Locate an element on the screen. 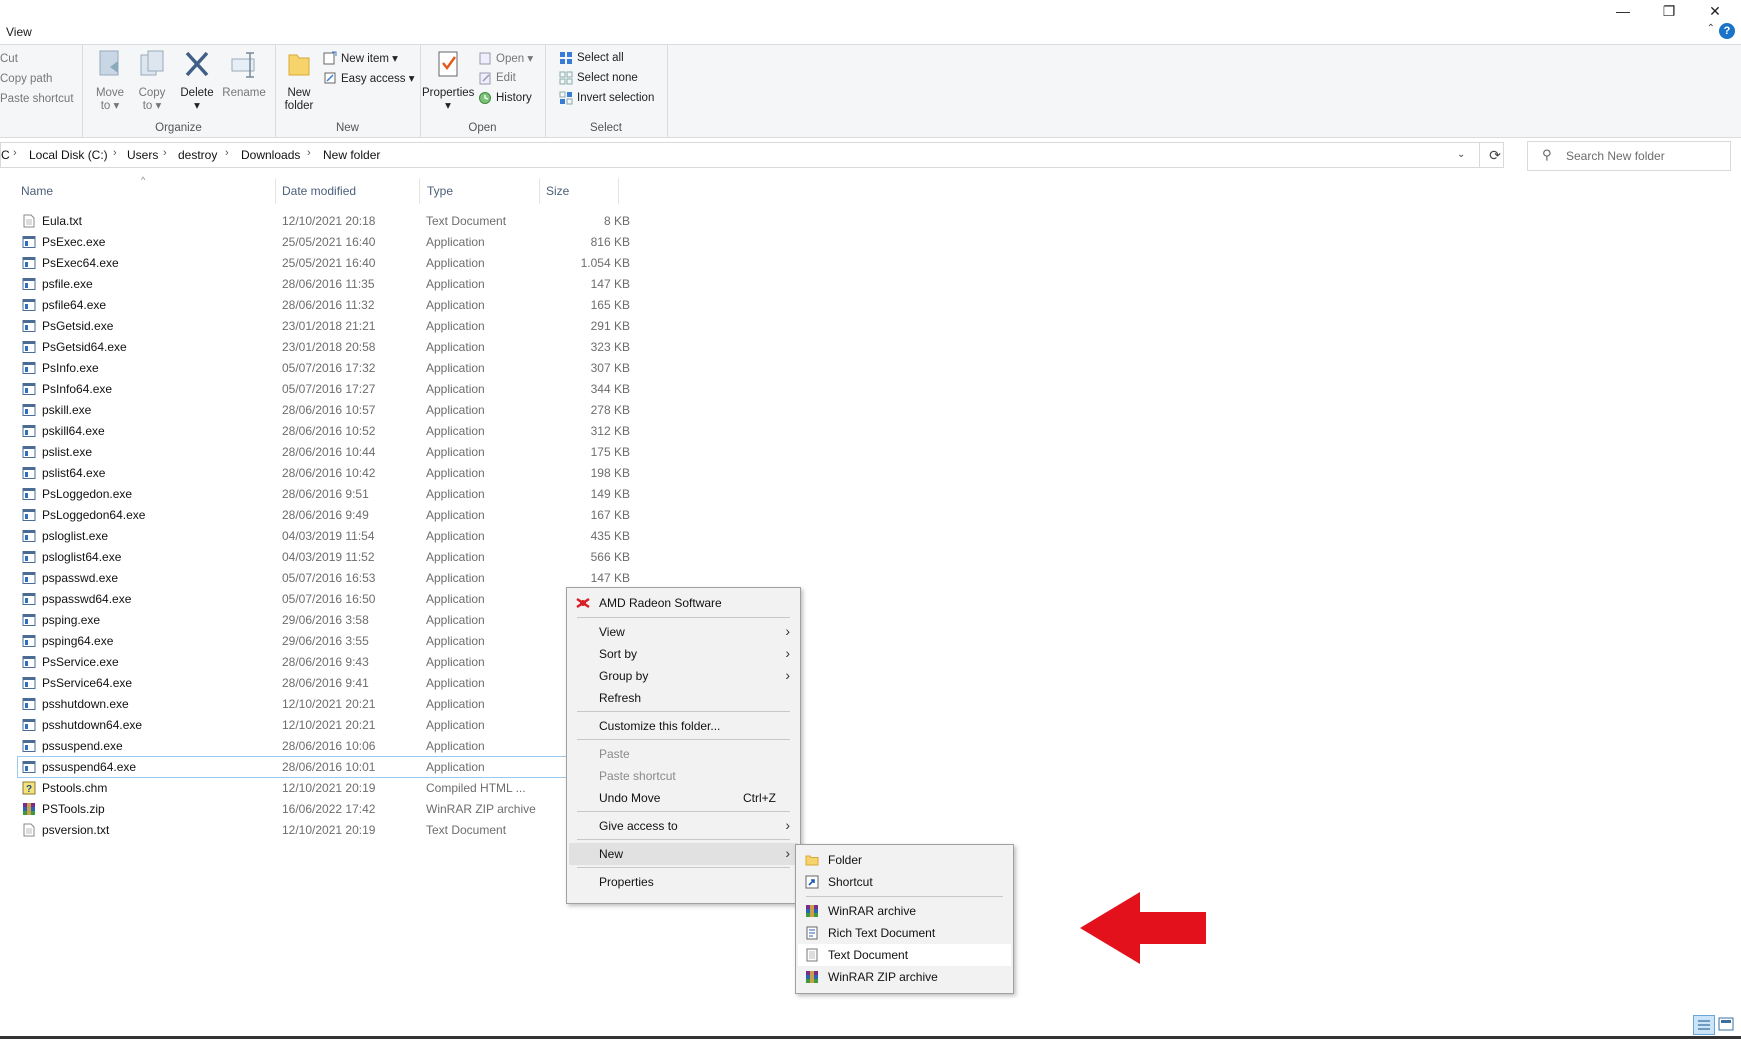 The width and height of the screenshot is (1741, 1039). delete-button: Delete ▾ is located at coordinates (197, 81).